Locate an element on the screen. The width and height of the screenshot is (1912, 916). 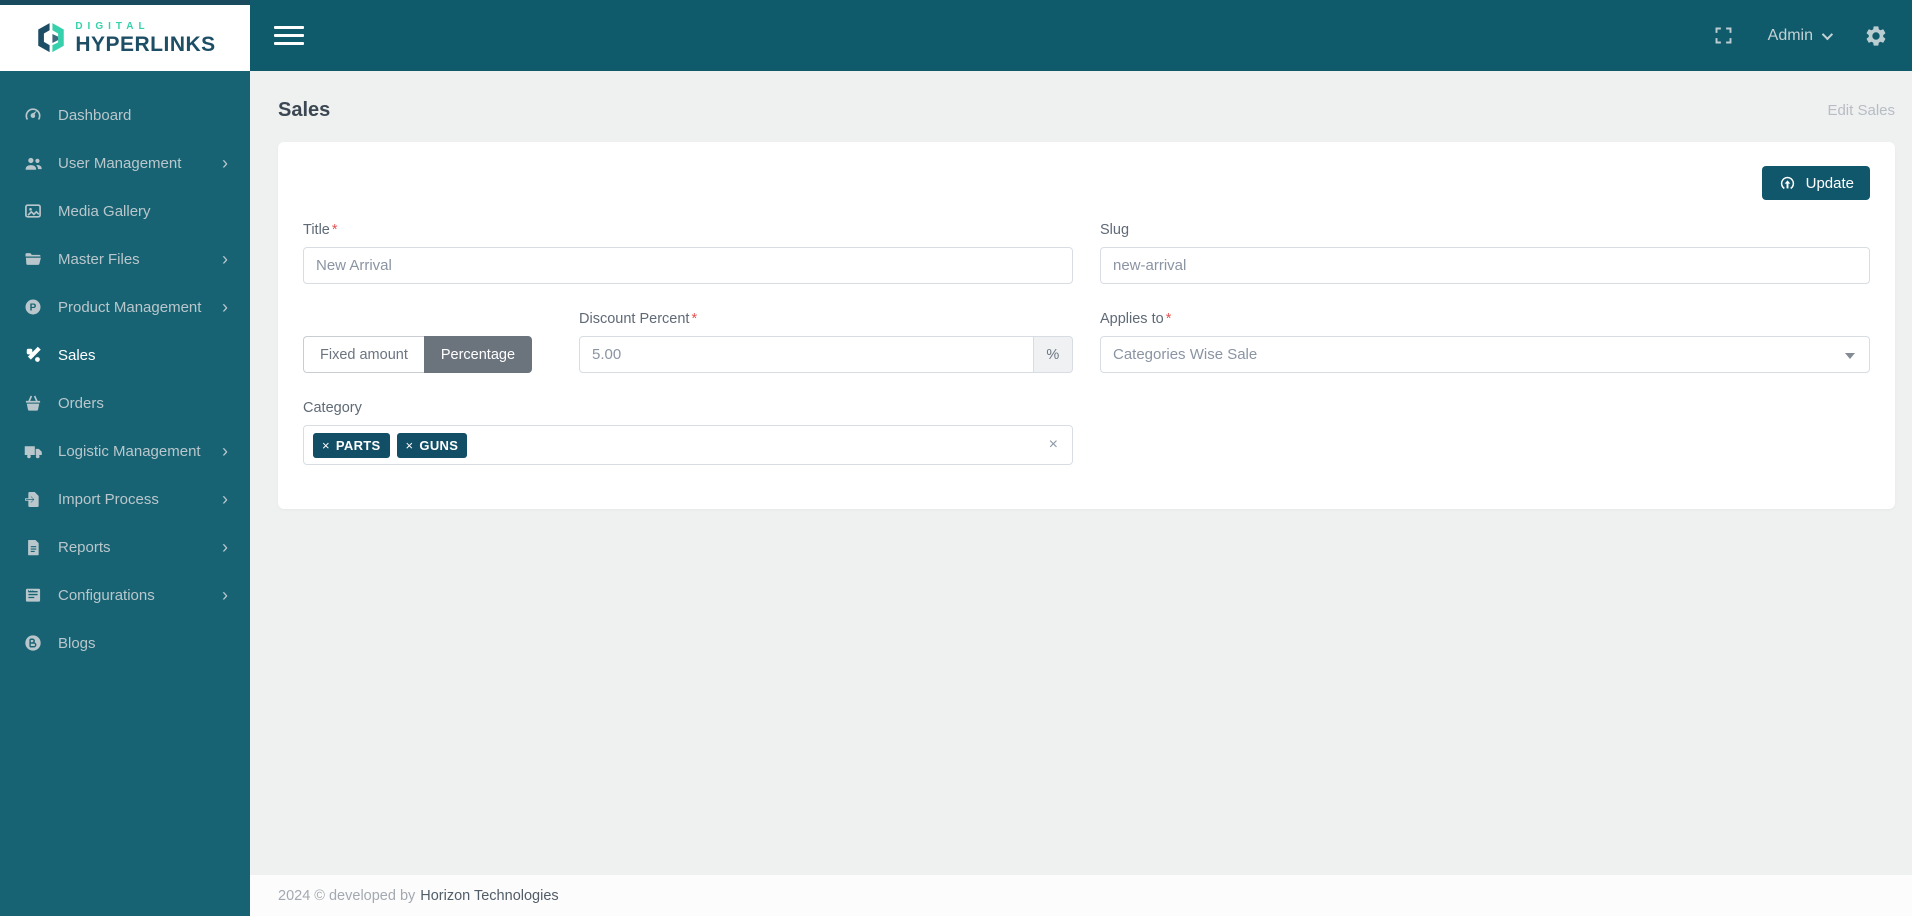
sidebar-item-label: Dashboard is located at coordinates (95, 115).